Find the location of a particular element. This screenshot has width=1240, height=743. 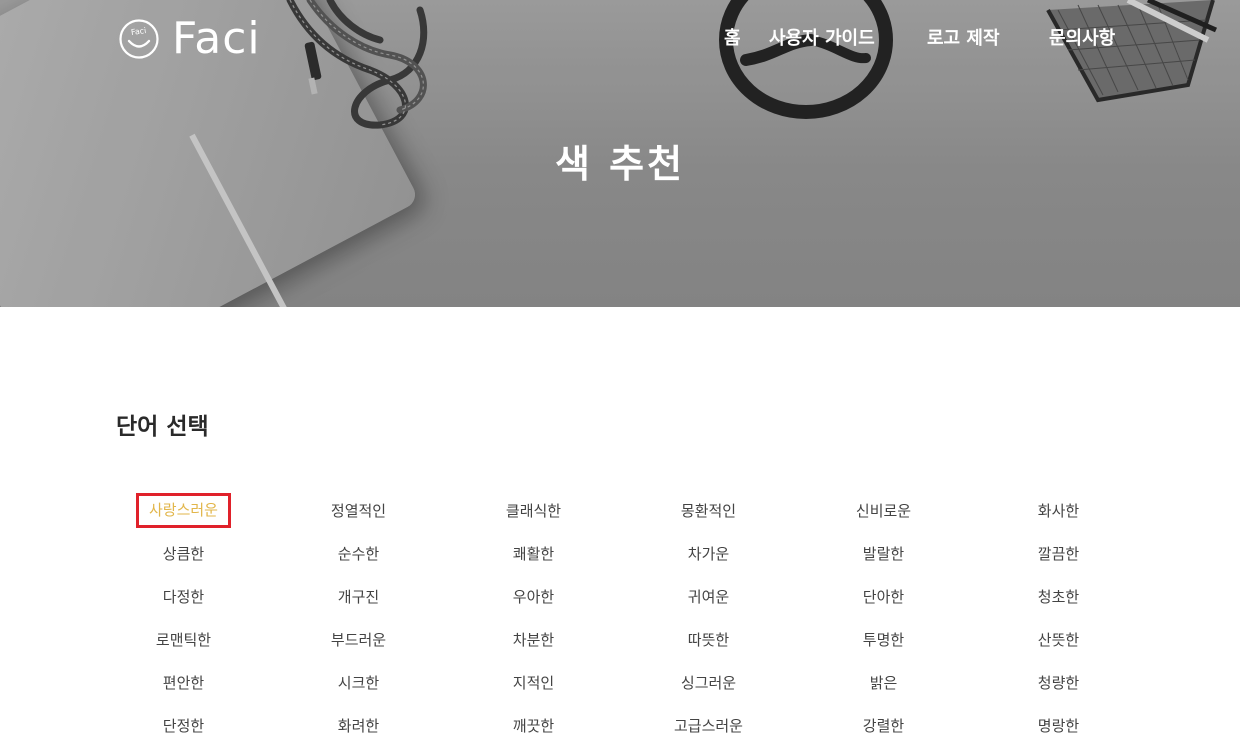

section-title: 단어 선택 is located at coordinates (162, 427).